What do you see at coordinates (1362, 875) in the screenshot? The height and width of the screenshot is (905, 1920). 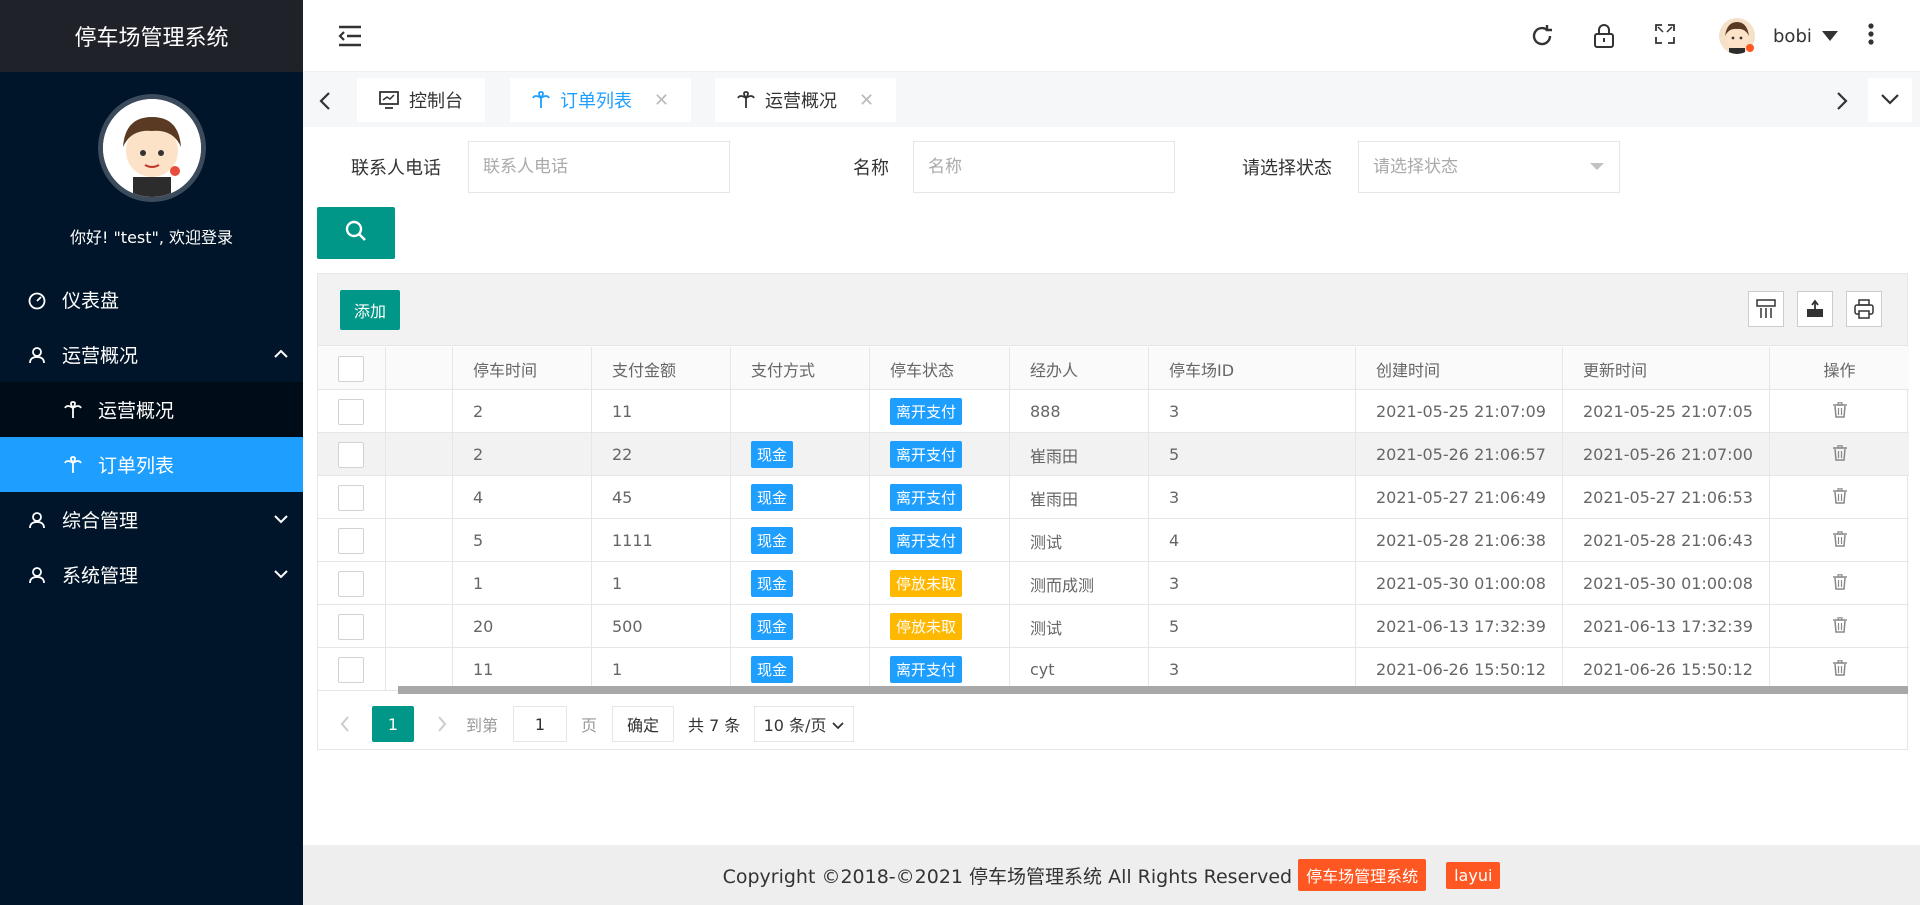 I see `footer-tag-system: 停车场管理系统` at bounding box center [1362, 875].